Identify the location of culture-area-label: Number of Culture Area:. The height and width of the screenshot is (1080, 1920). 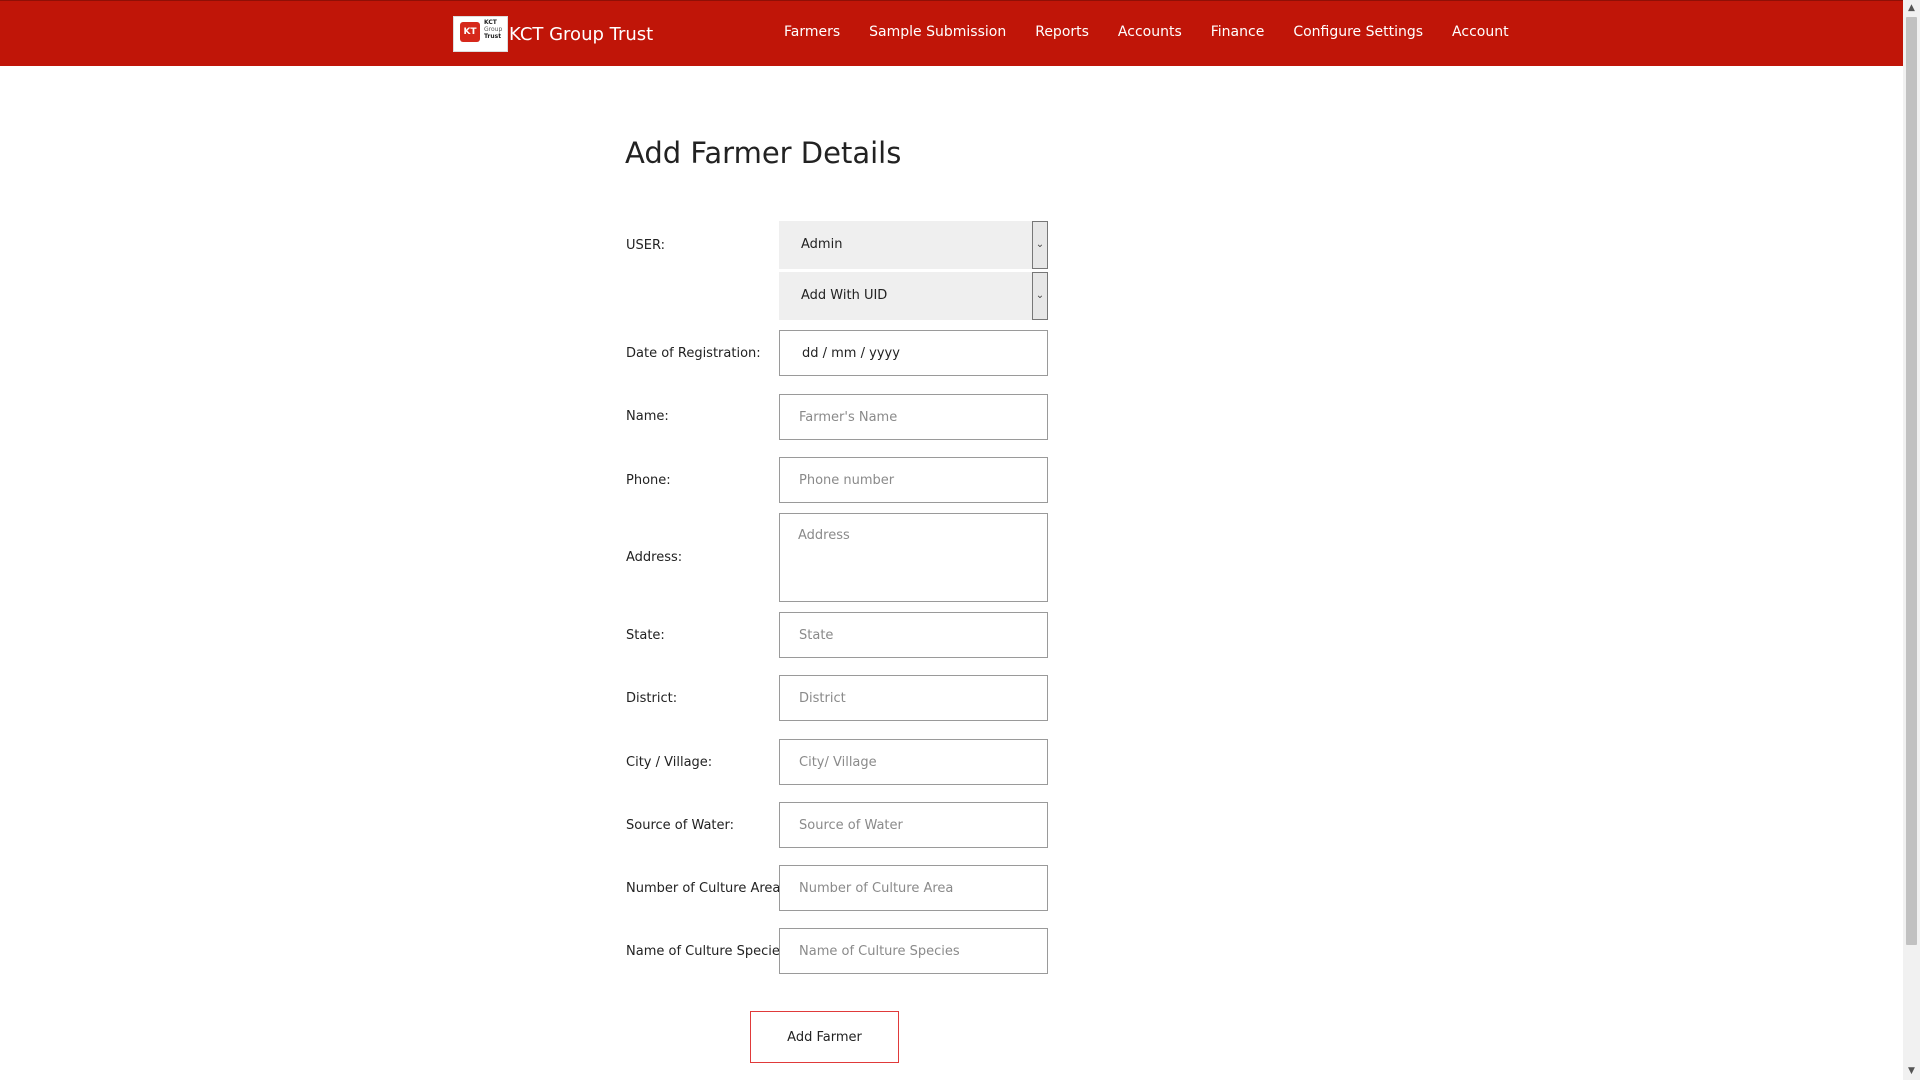
(705, 888).